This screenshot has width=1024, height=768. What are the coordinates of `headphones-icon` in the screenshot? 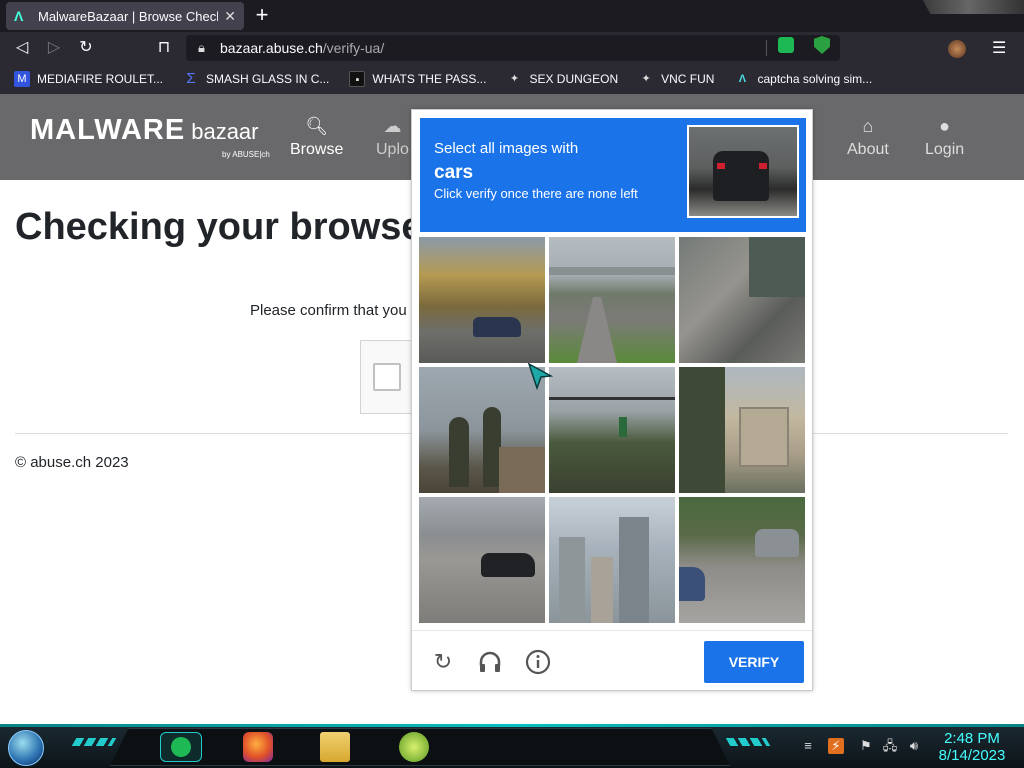 It's located at (490, 662).